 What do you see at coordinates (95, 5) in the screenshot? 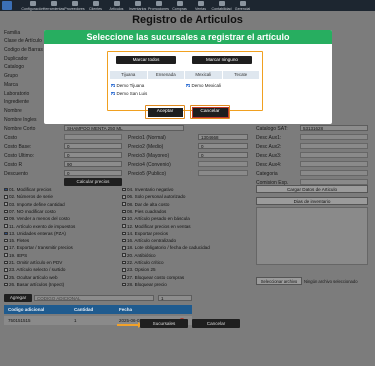
I see `toolbar-item-clientes: Clientes` at bounding box center [95, 5].